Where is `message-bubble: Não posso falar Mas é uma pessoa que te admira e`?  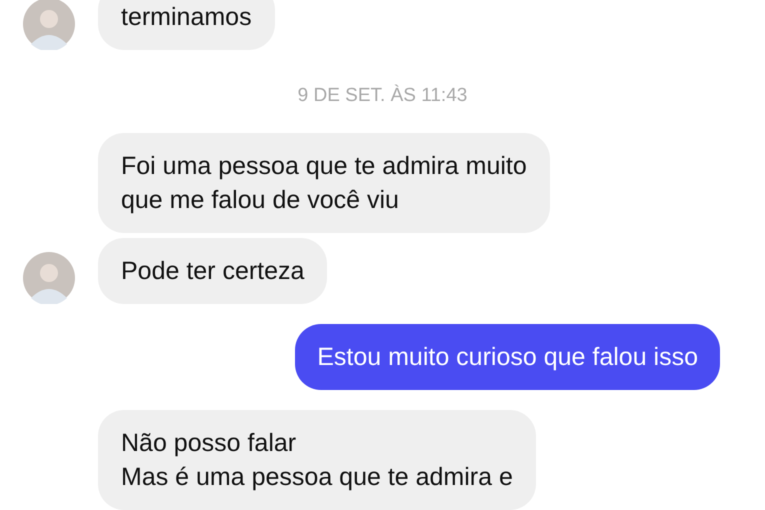 message-bubble: Não posso falar Mas é uma pessoa que te admira e is located at coordinates (317, 460).